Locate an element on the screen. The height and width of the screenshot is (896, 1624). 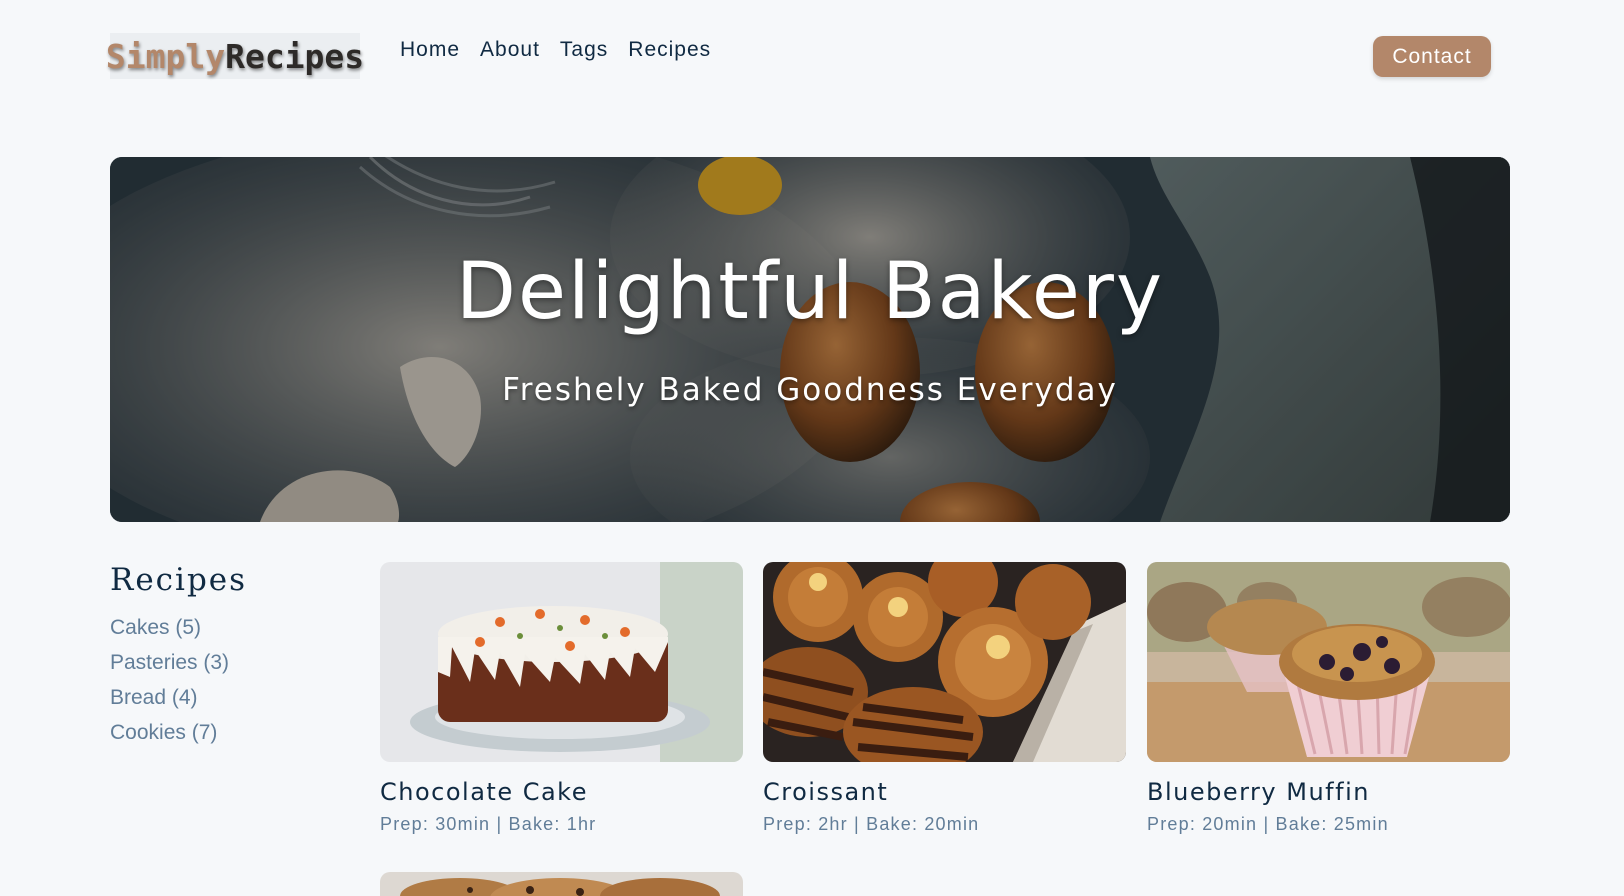
logo-part-1: Simply is located at coordinates (165, 56).